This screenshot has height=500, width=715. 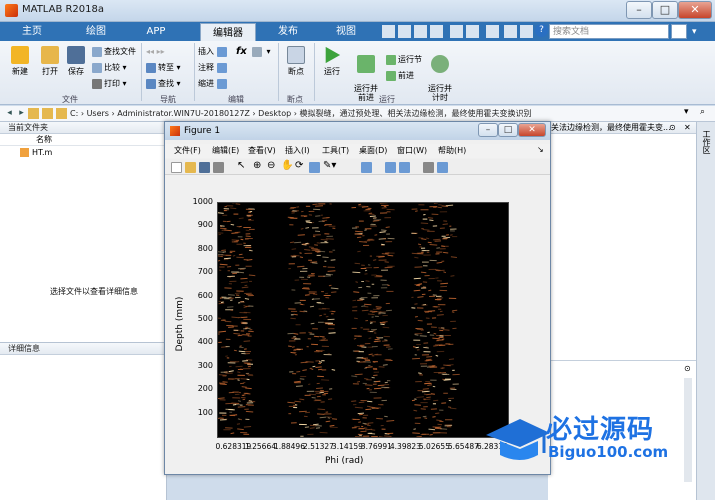 What do you see at coordinates (163, 67) in the screenshot?
I see `goto-button: 转至 ▾` at bounding box center [163, 67].